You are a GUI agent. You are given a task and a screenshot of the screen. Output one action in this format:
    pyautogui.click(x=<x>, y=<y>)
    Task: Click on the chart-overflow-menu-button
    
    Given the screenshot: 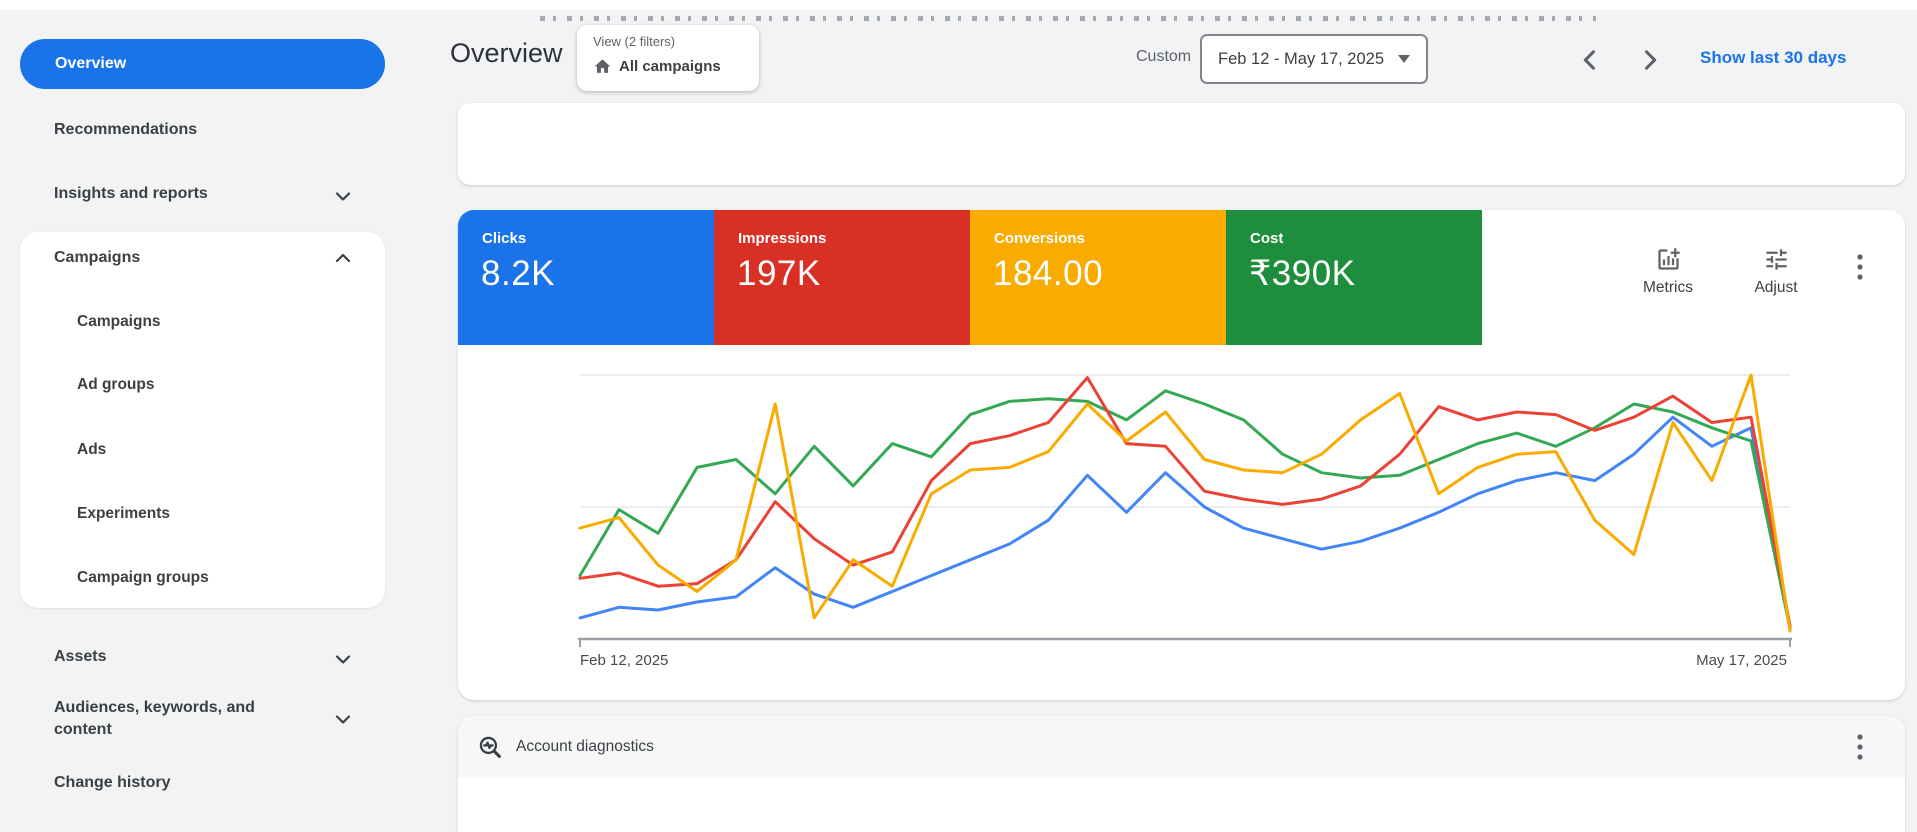 What is the action you would take?
    pyautogui.click(x=1860, y=267)
    